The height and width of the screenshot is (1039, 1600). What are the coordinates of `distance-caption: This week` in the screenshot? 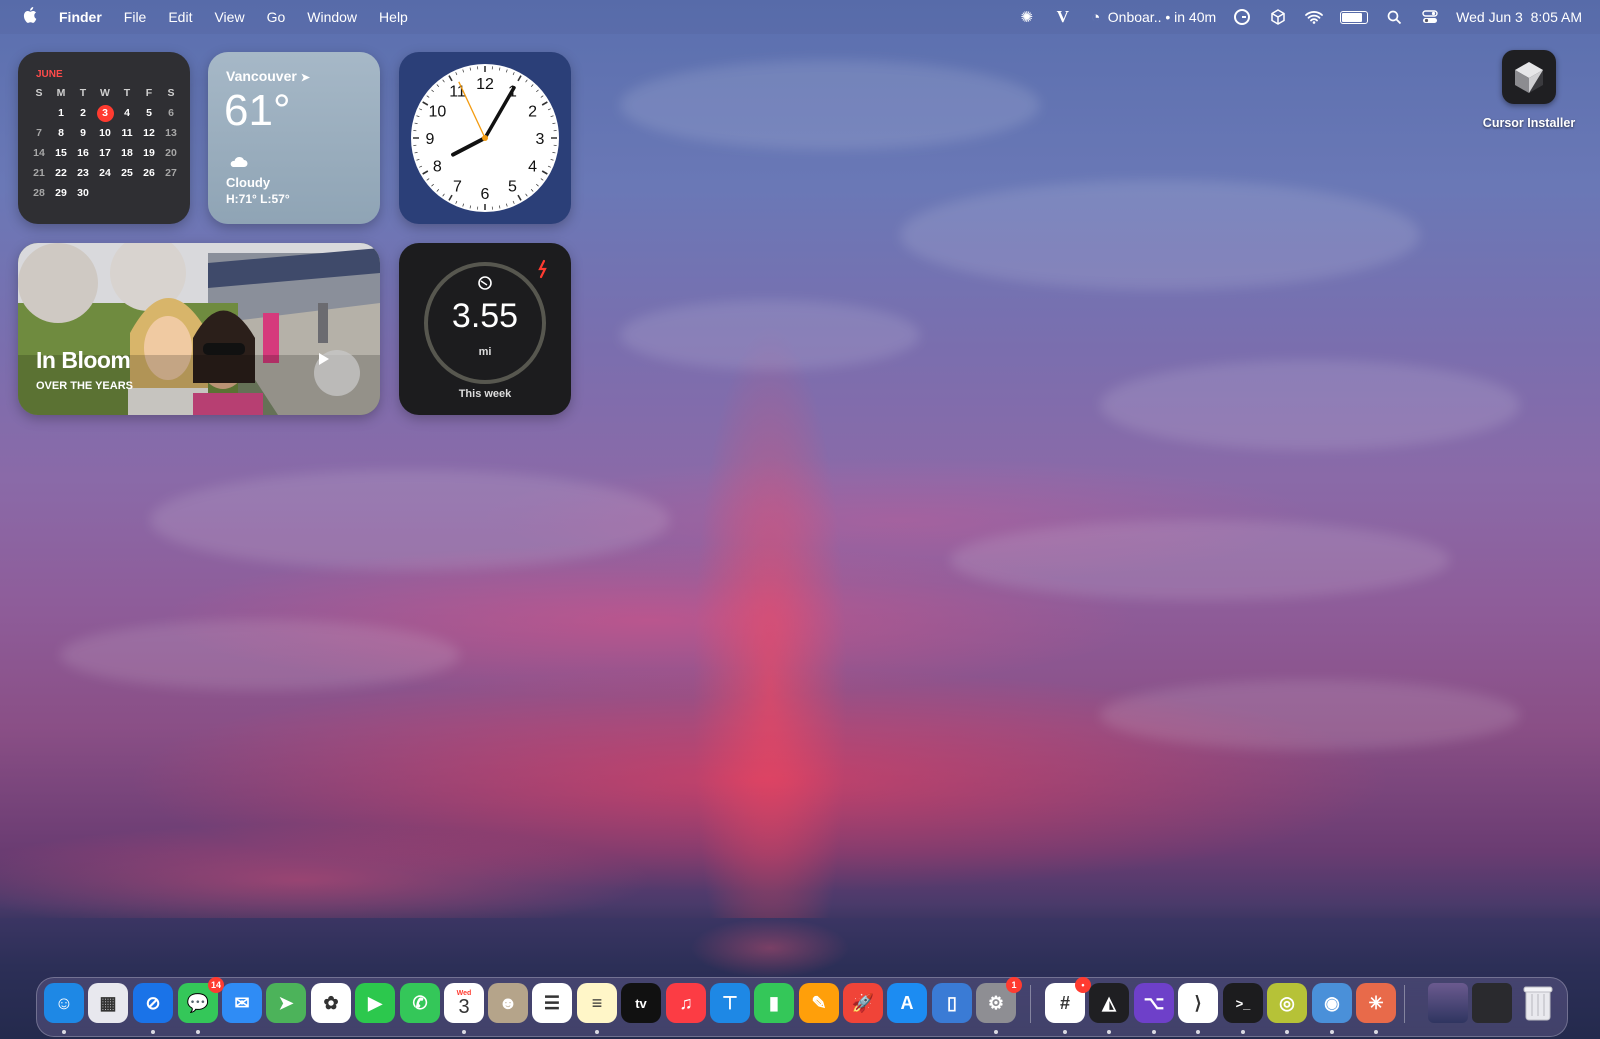 It's located at (485, 394).